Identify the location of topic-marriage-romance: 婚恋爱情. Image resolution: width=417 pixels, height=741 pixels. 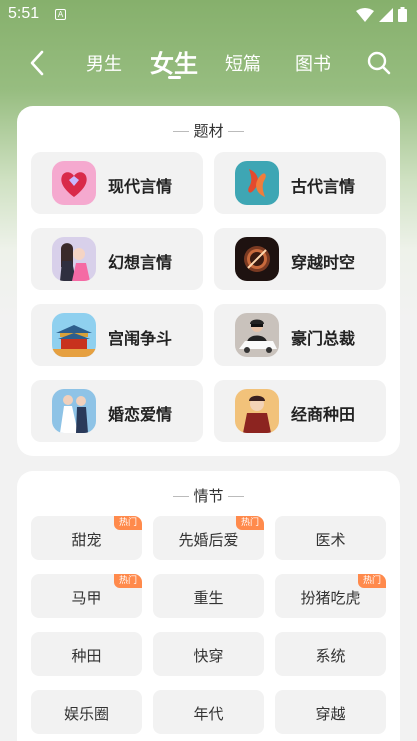
(117, 411).